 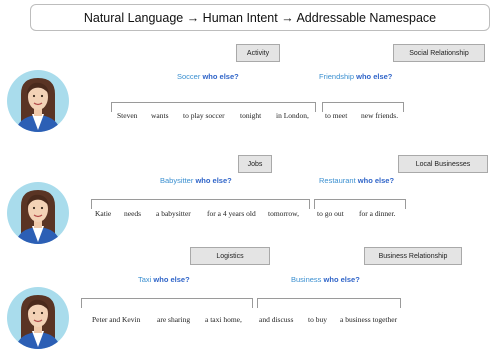 I want to click on word: to play soccer, so click(x=204, y=115).